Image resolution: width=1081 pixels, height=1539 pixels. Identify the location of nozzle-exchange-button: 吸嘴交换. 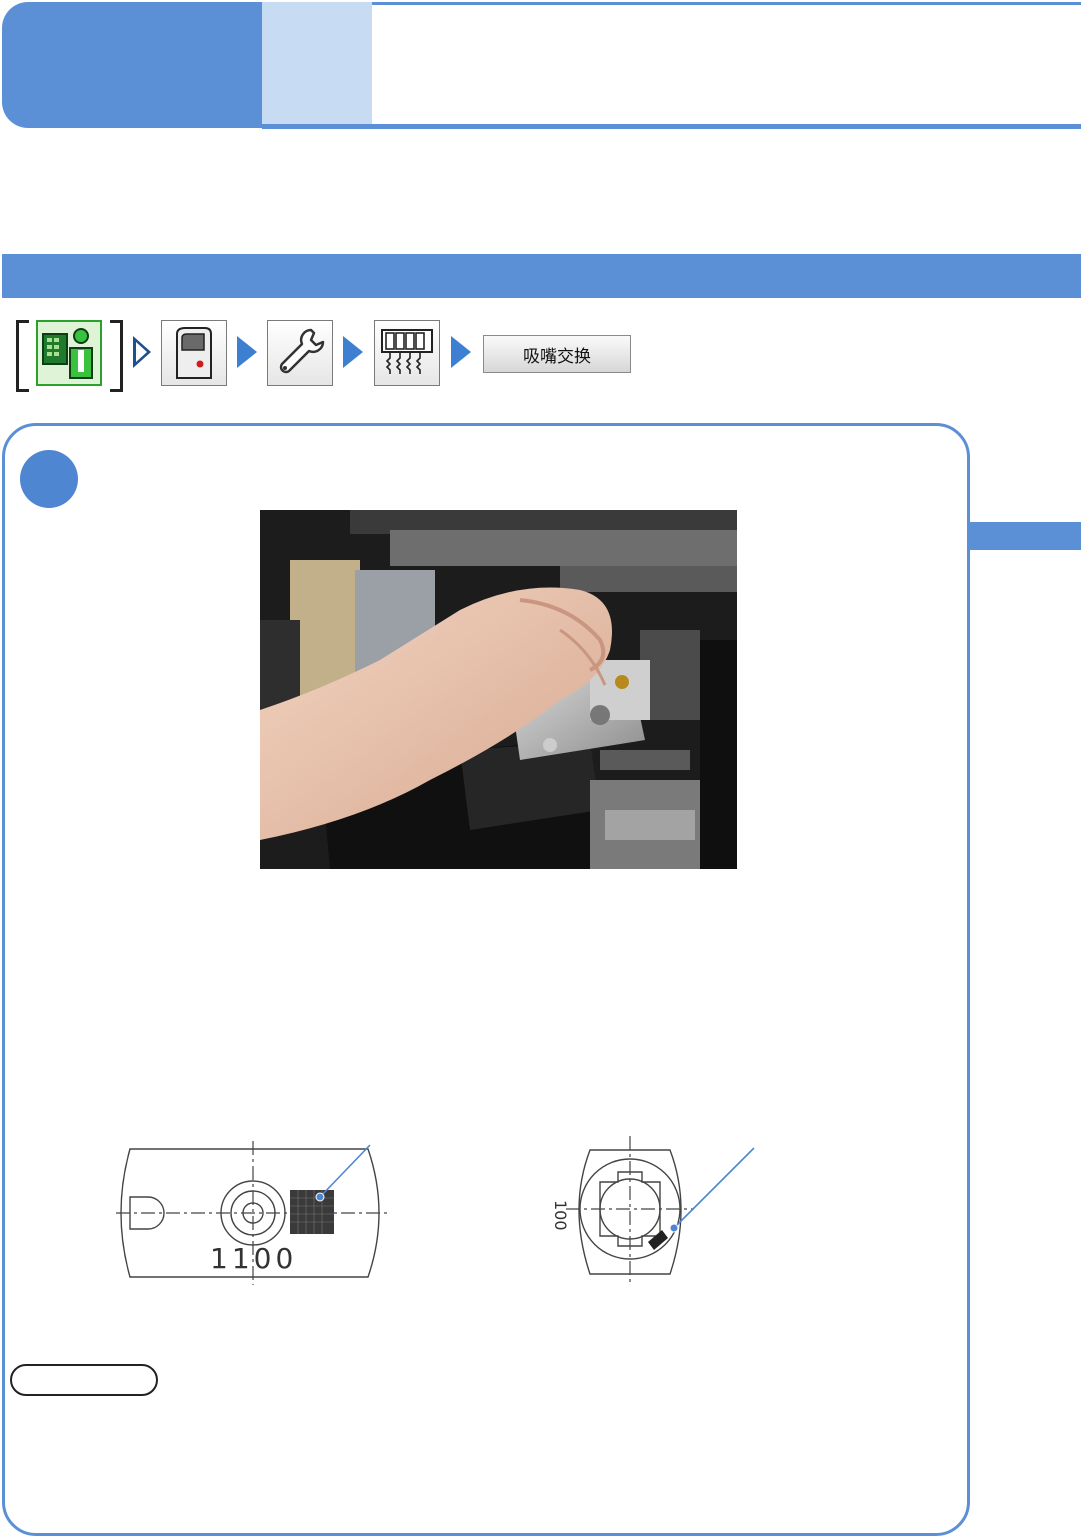
(557, 354).